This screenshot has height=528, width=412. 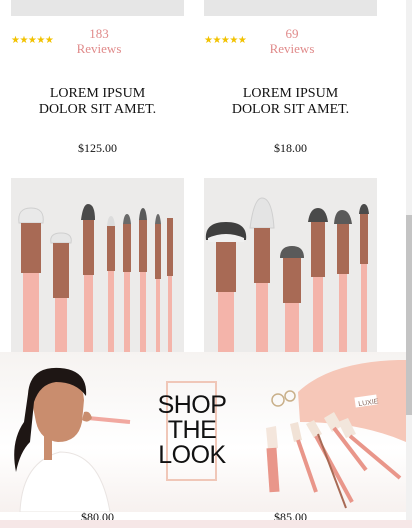 I want to click on rating-row-1: ★★★★★ 183 Reviews, so click(x=97, y=43).